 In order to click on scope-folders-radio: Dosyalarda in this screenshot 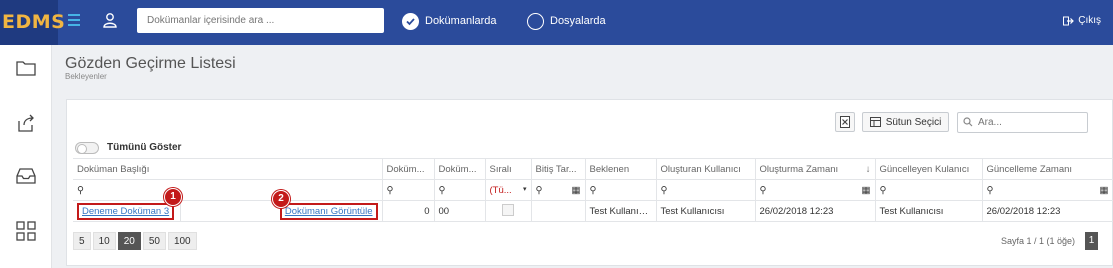, I will do `click(566, 21)`.